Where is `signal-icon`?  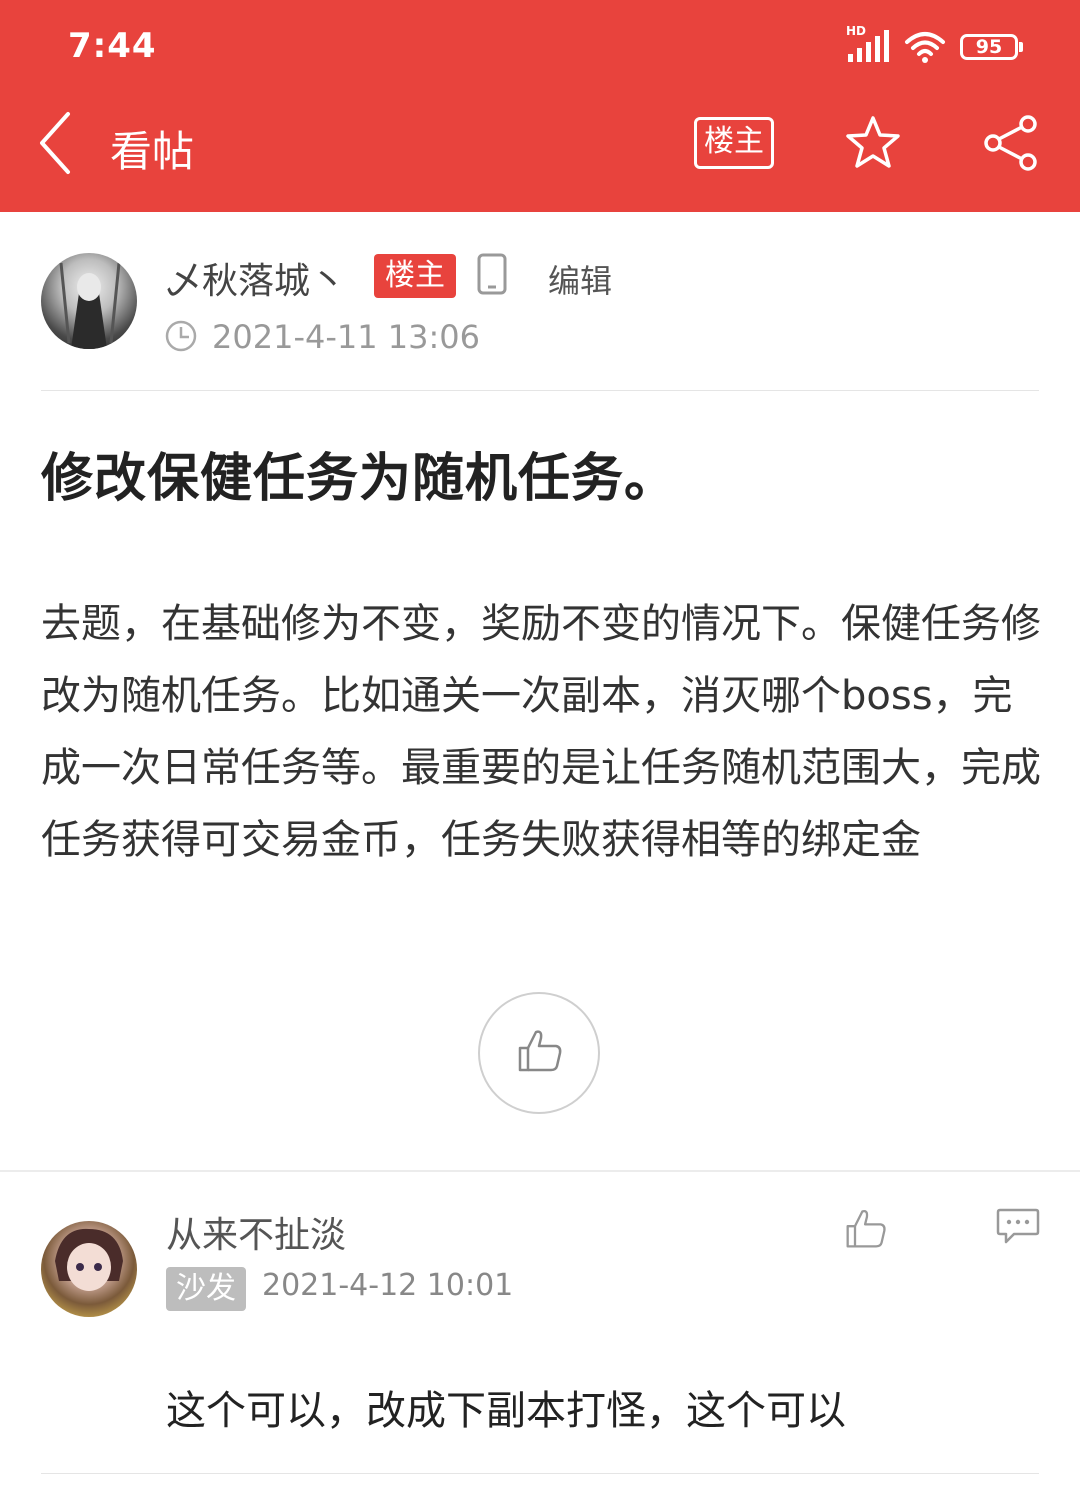
signal-icon is located at coordinates (868, 46).